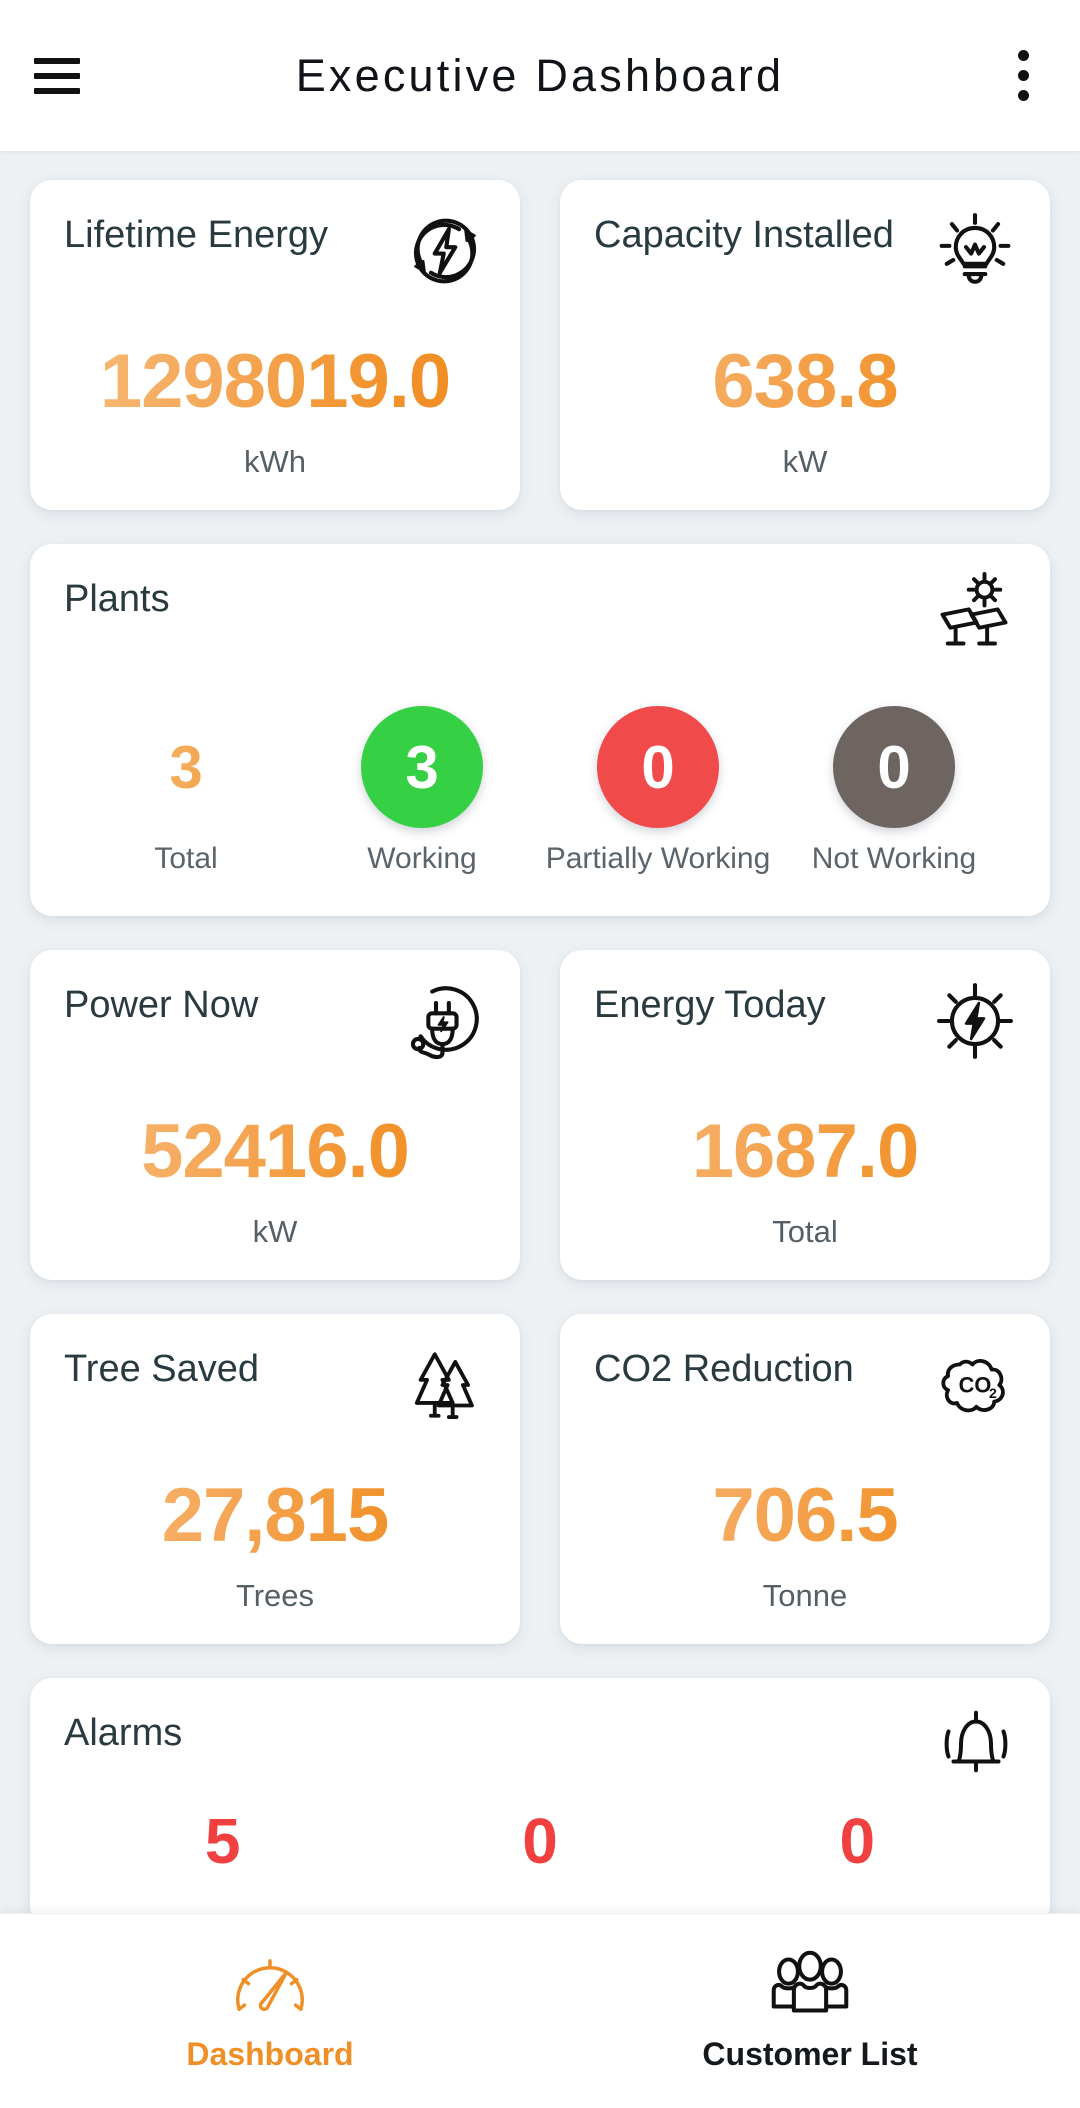  I want to click on card-co2-reduction: CO2 Reduction CO 2 706.5 Tonne, so click(805, 1479).